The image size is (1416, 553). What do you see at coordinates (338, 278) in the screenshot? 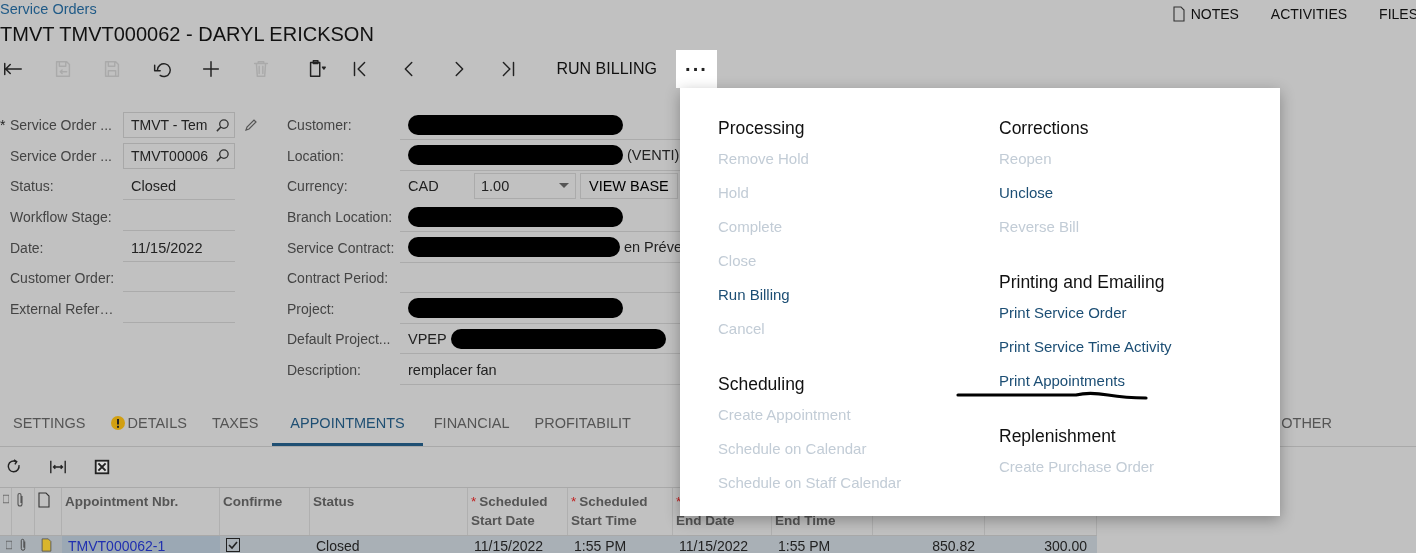
I see `field-label: Contract Period:` at bounding box center [338, 278].